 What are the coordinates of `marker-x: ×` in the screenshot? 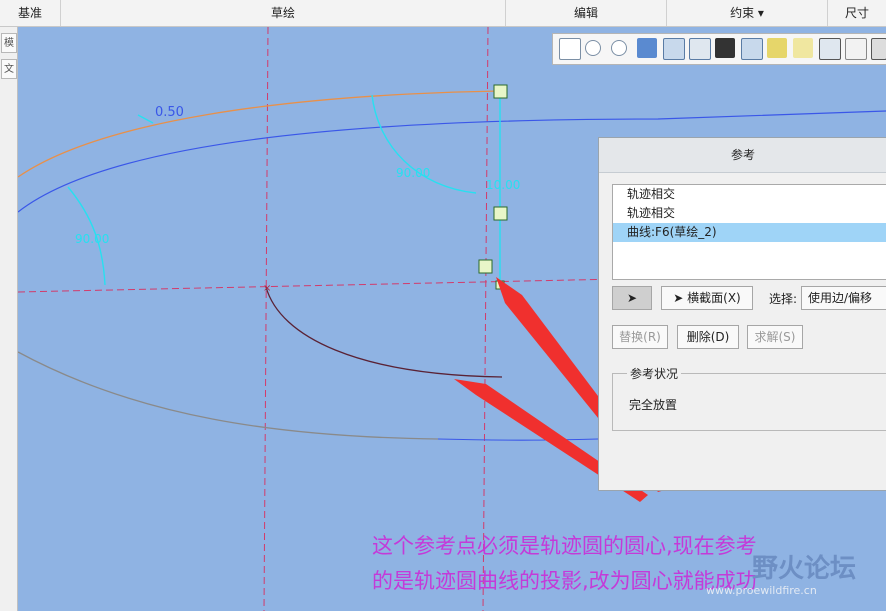 It's located at (267, 288).